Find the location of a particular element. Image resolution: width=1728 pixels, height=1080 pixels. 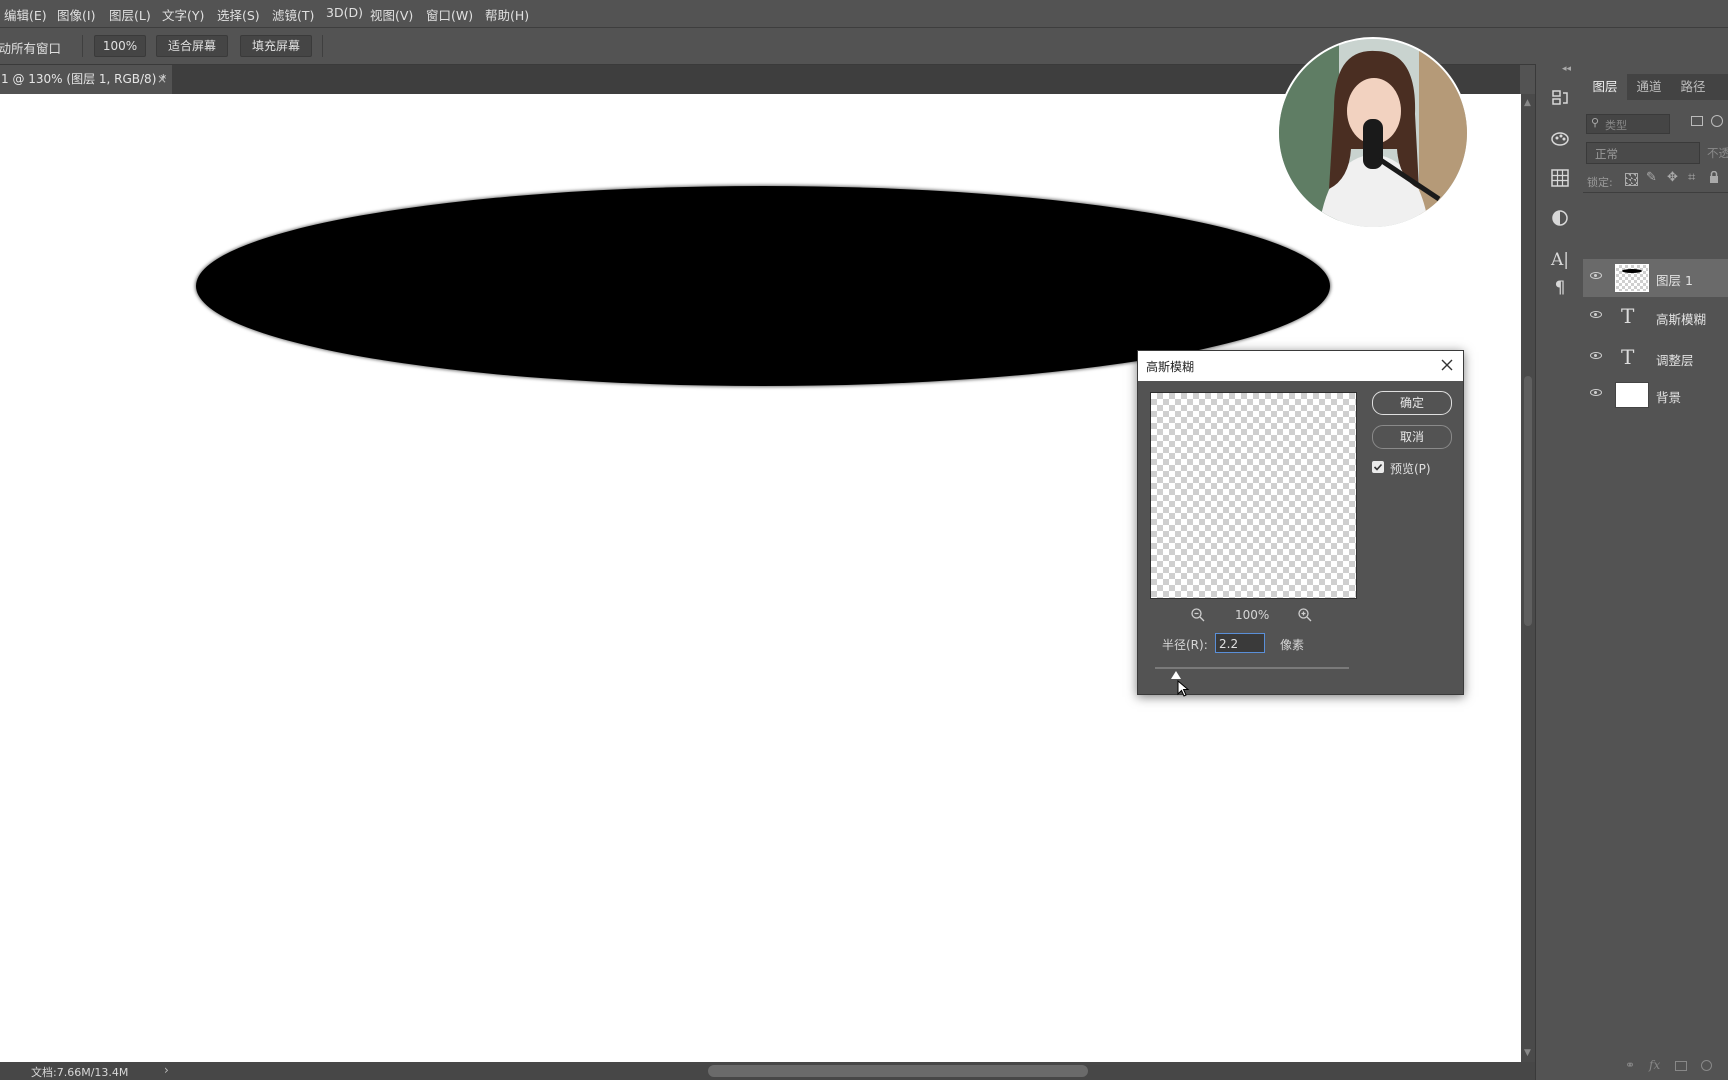

zoom-out-icon is located at coordinates (1198, 615).